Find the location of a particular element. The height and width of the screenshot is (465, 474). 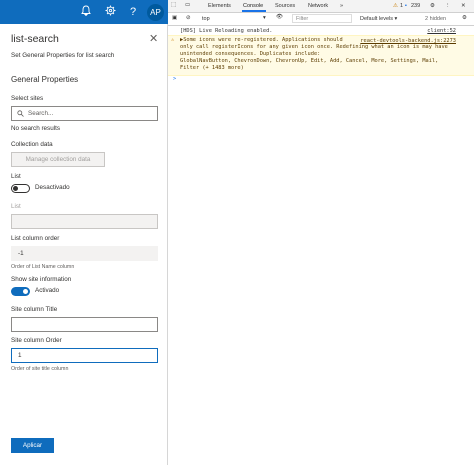

list-field is located at coordinates (84, 221).